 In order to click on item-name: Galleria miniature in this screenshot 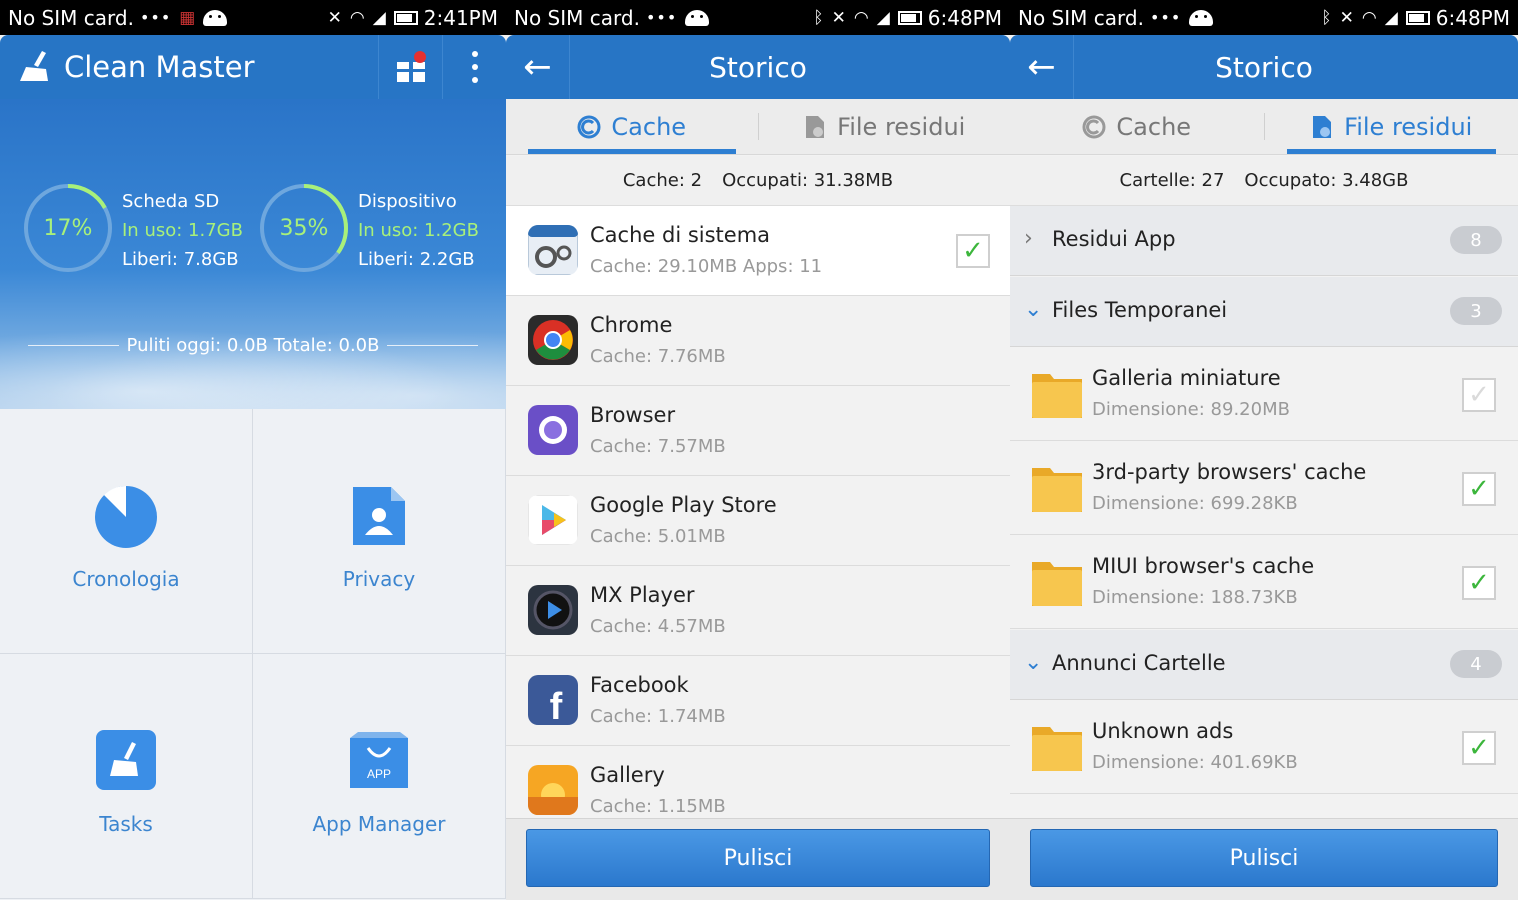, I will do `click(1186, 378)`.